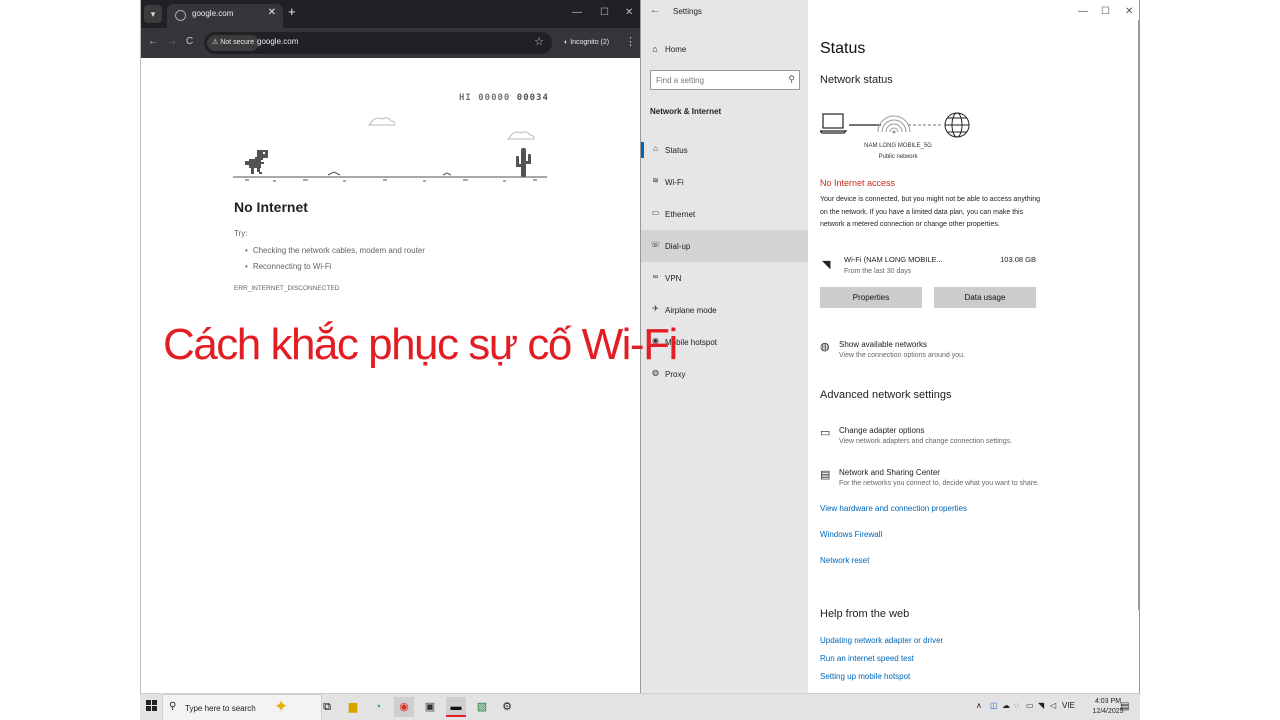  Describe the element at coordinates (404, 707) in the screenshot. I see `chrome-icon: ◉` at that location.